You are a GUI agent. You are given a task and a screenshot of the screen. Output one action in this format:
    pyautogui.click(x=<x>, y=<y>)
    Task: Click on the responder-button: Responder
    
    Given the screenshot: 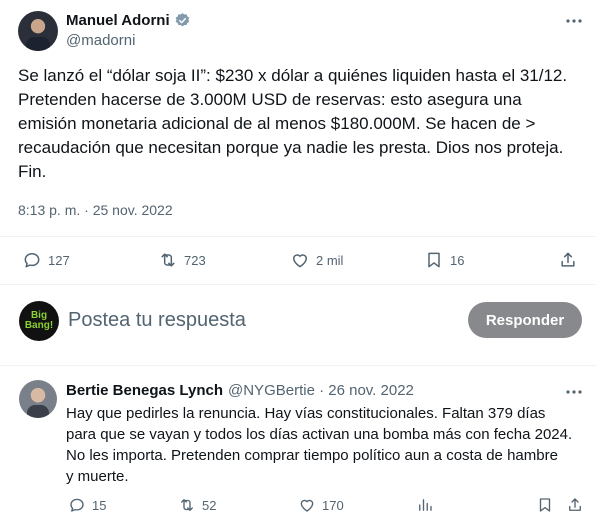 What is the action you would take?
    pyautogui.click(x=525, y=320)
    